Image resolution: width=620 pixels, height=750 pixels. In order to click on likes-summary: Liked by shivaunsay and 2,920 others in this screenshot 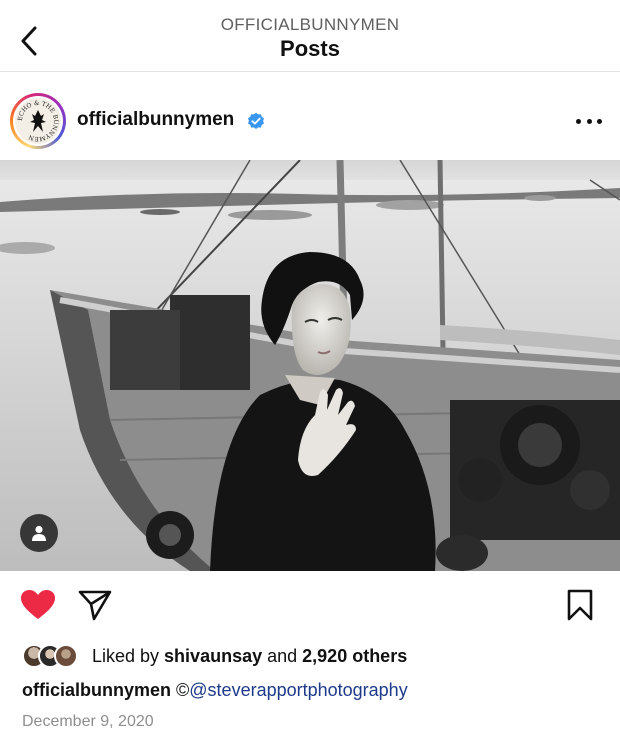, I will do `click(214, 656)`.